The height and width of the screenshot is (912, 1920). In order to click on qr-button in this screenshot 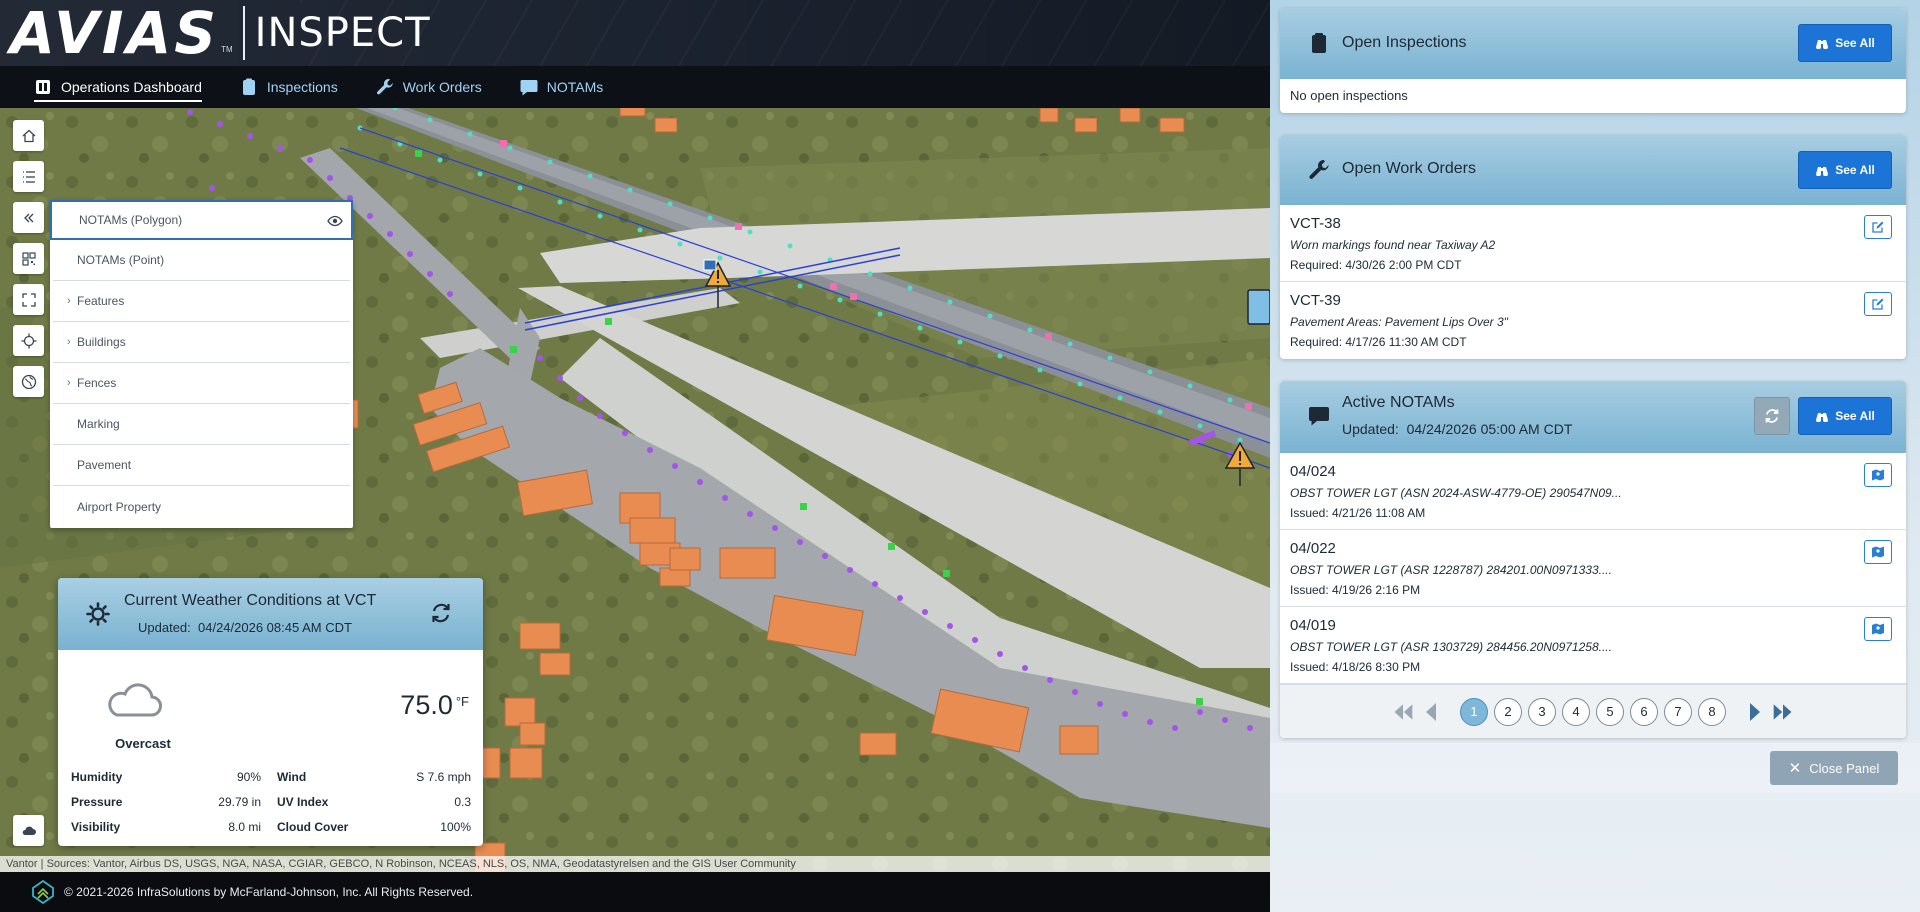, I will do `click(28, 258)`.